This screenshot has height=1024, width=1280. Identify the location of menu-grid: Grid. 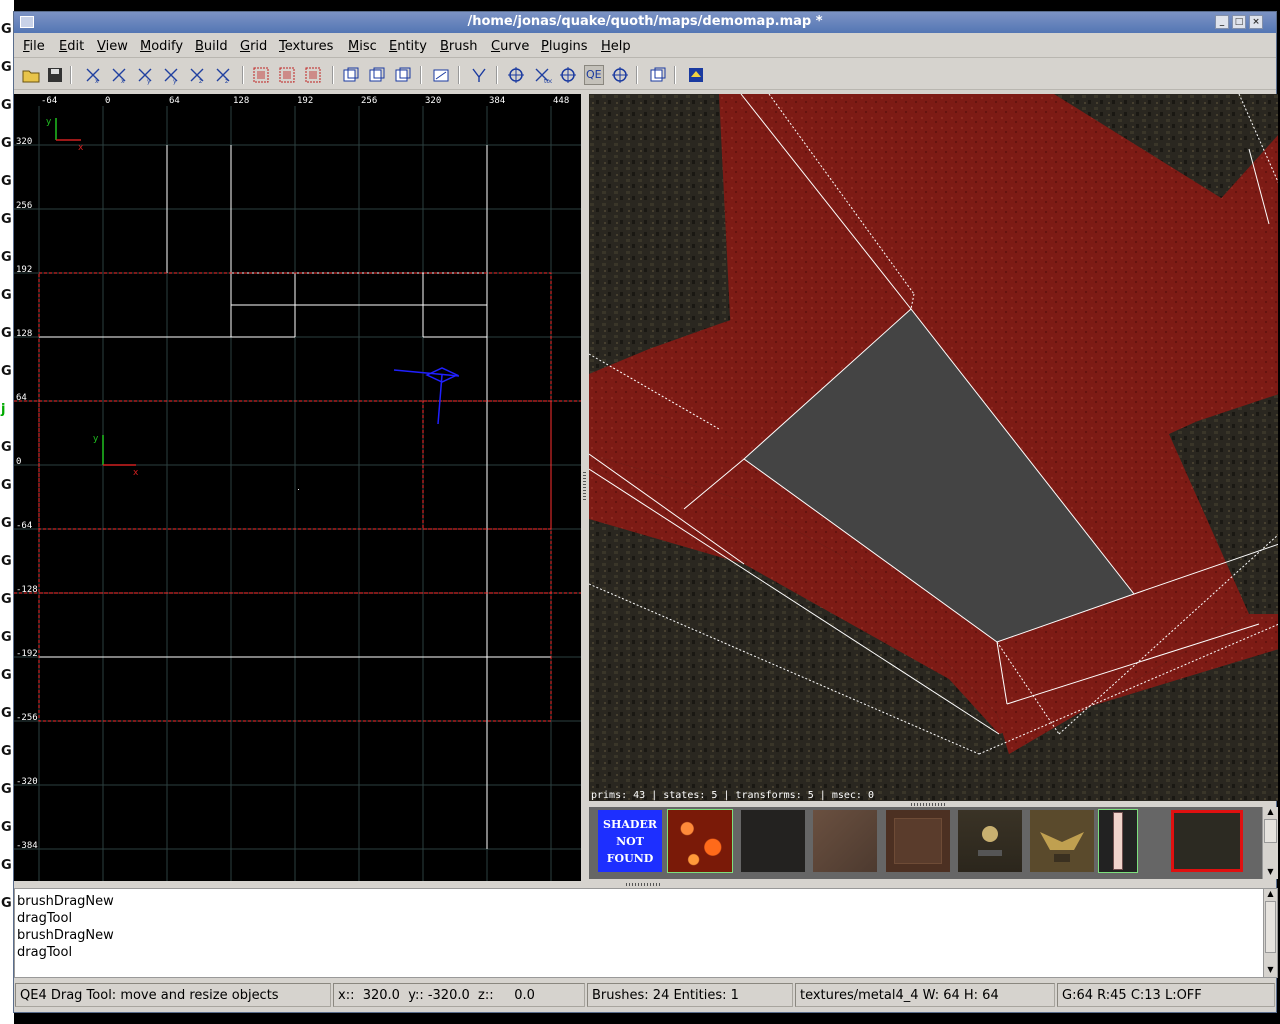
(253, 46).